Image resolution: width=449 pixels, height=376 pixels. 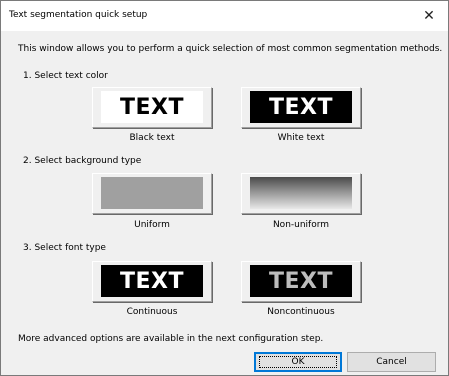 I want to click on white-text-sample: TEXT, so click(x=301, y=107).